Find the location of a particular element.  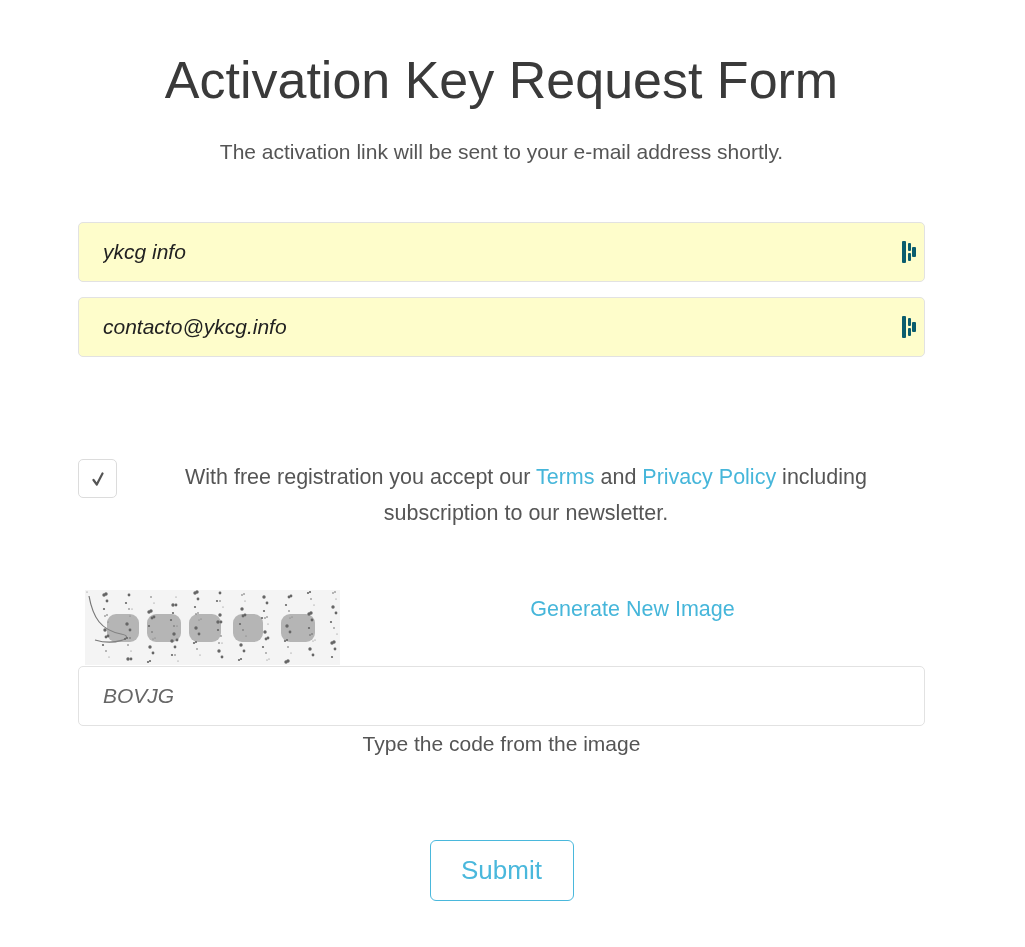

generate-image-link: Generate New Image is located at coordinates (632, 609).